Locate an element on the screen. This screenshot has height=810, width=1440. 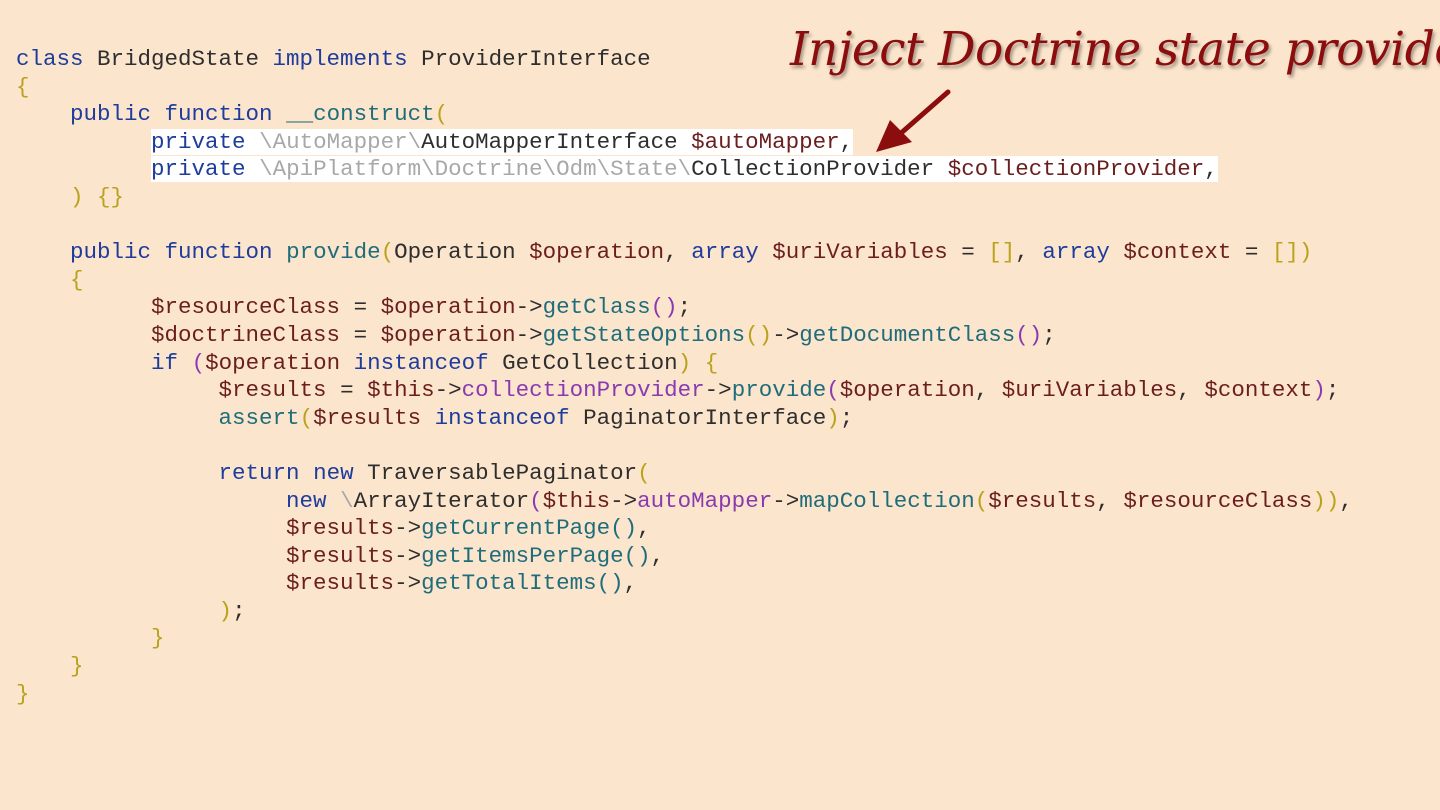
code-token: getTotalItems is located at coordinates (509, 583).